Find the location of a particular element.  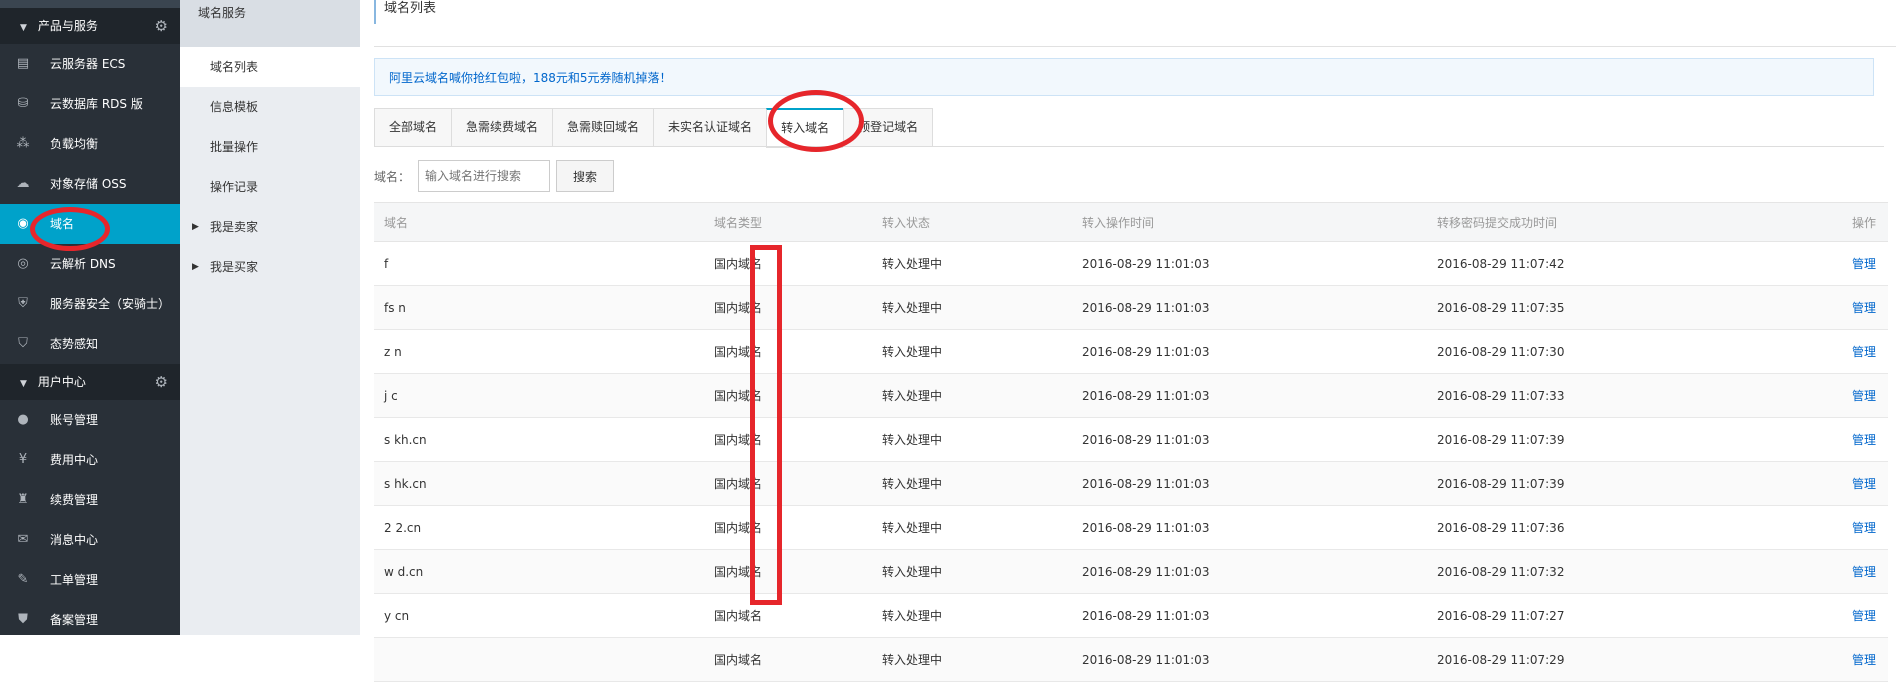

sidebar-item-label: 费用中心 is located at coordinates (74, 460).